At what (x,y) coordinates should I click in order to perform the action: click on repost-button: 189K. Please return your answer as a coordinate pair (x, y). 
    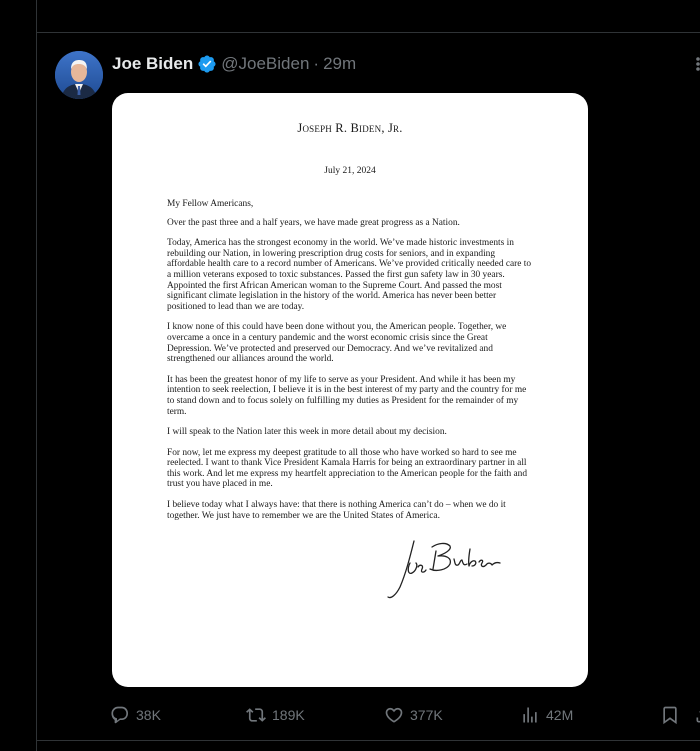
    Looking at the image, I should click on (275, 715).